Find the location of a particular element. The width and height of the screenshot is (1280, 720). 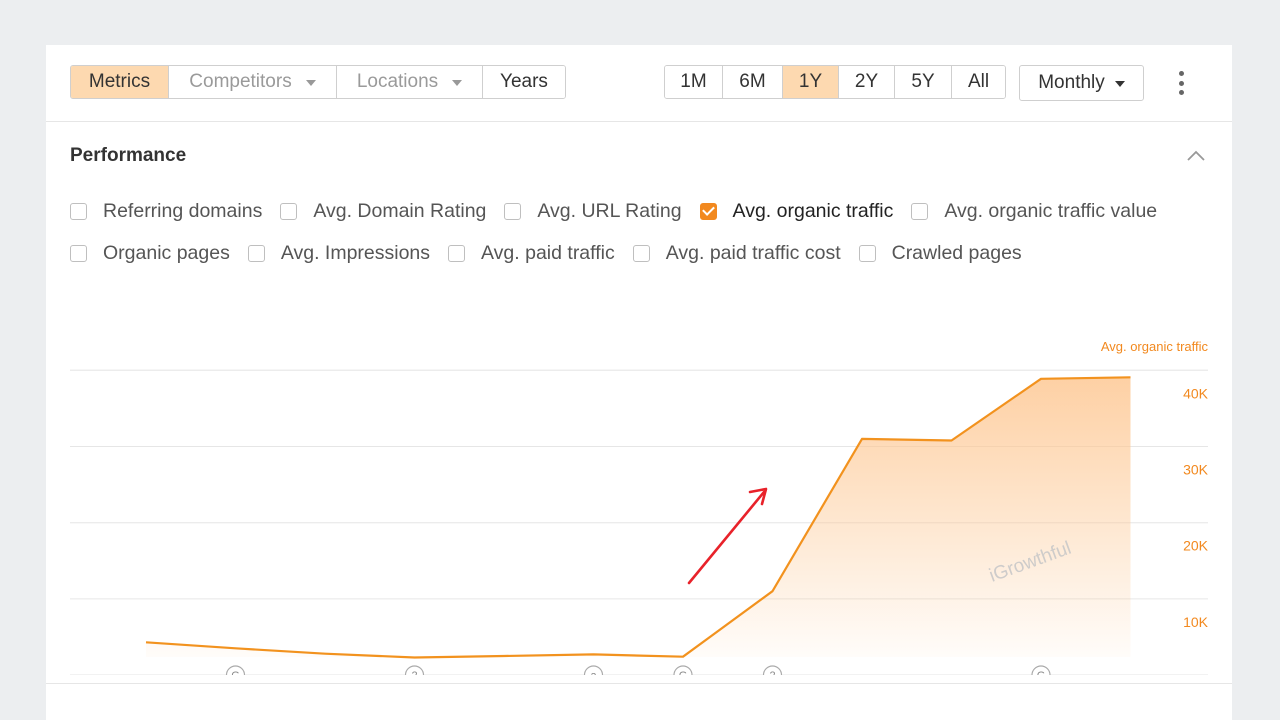

metric-checkbox-avg-organic-traffic-value: Avg. organic traffic value is located at coordinates (1034, 211).